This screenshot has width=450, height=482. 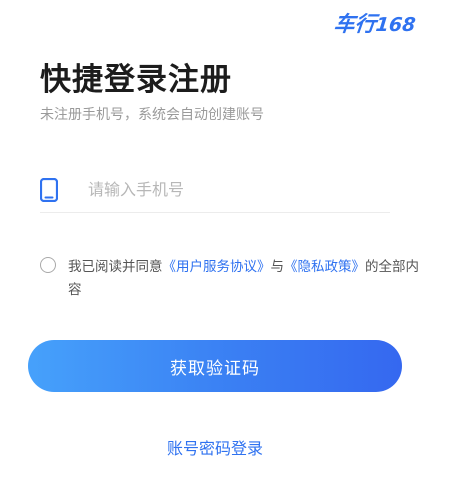 I want to click on page-subtitle: 未注册手机号，系统会自动创建账号, so click(x=152, y=115).